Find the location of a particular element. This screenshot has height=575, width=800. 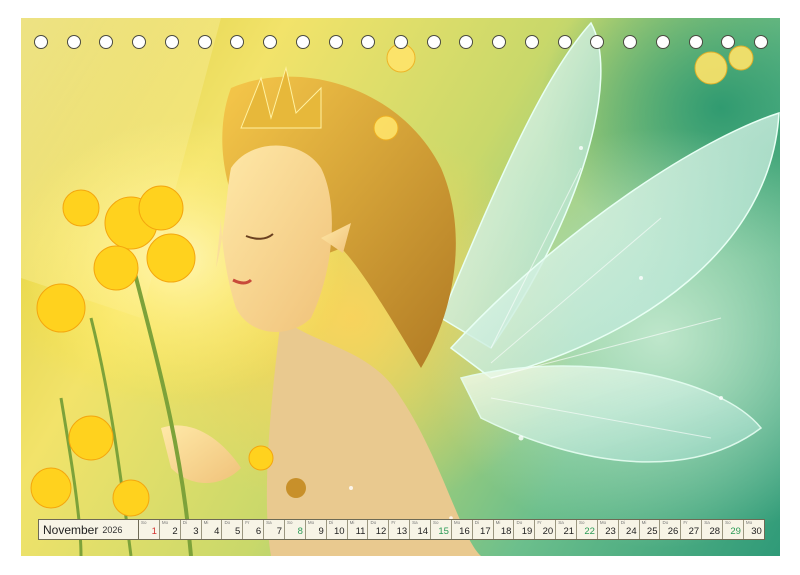

day-cell: Mi 25 is located at coordinates (650, 529).